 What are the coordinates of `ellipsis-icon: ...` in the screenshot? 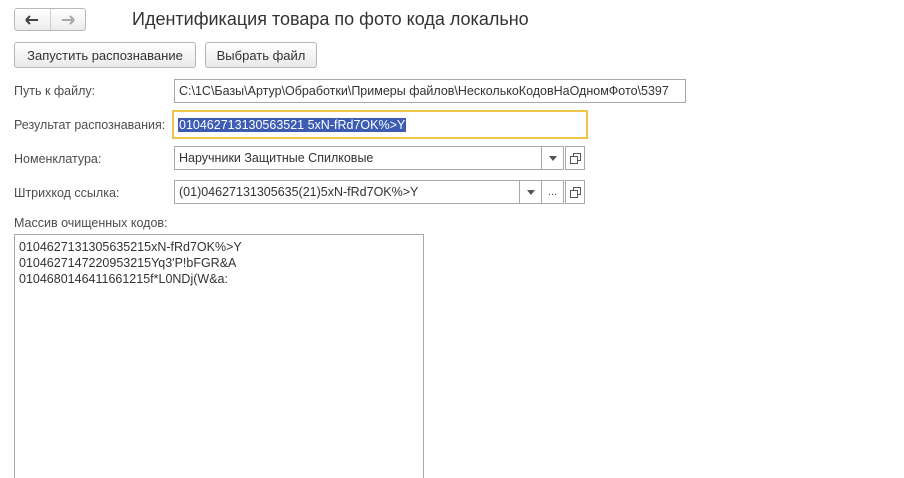 It's located at (552, 192).